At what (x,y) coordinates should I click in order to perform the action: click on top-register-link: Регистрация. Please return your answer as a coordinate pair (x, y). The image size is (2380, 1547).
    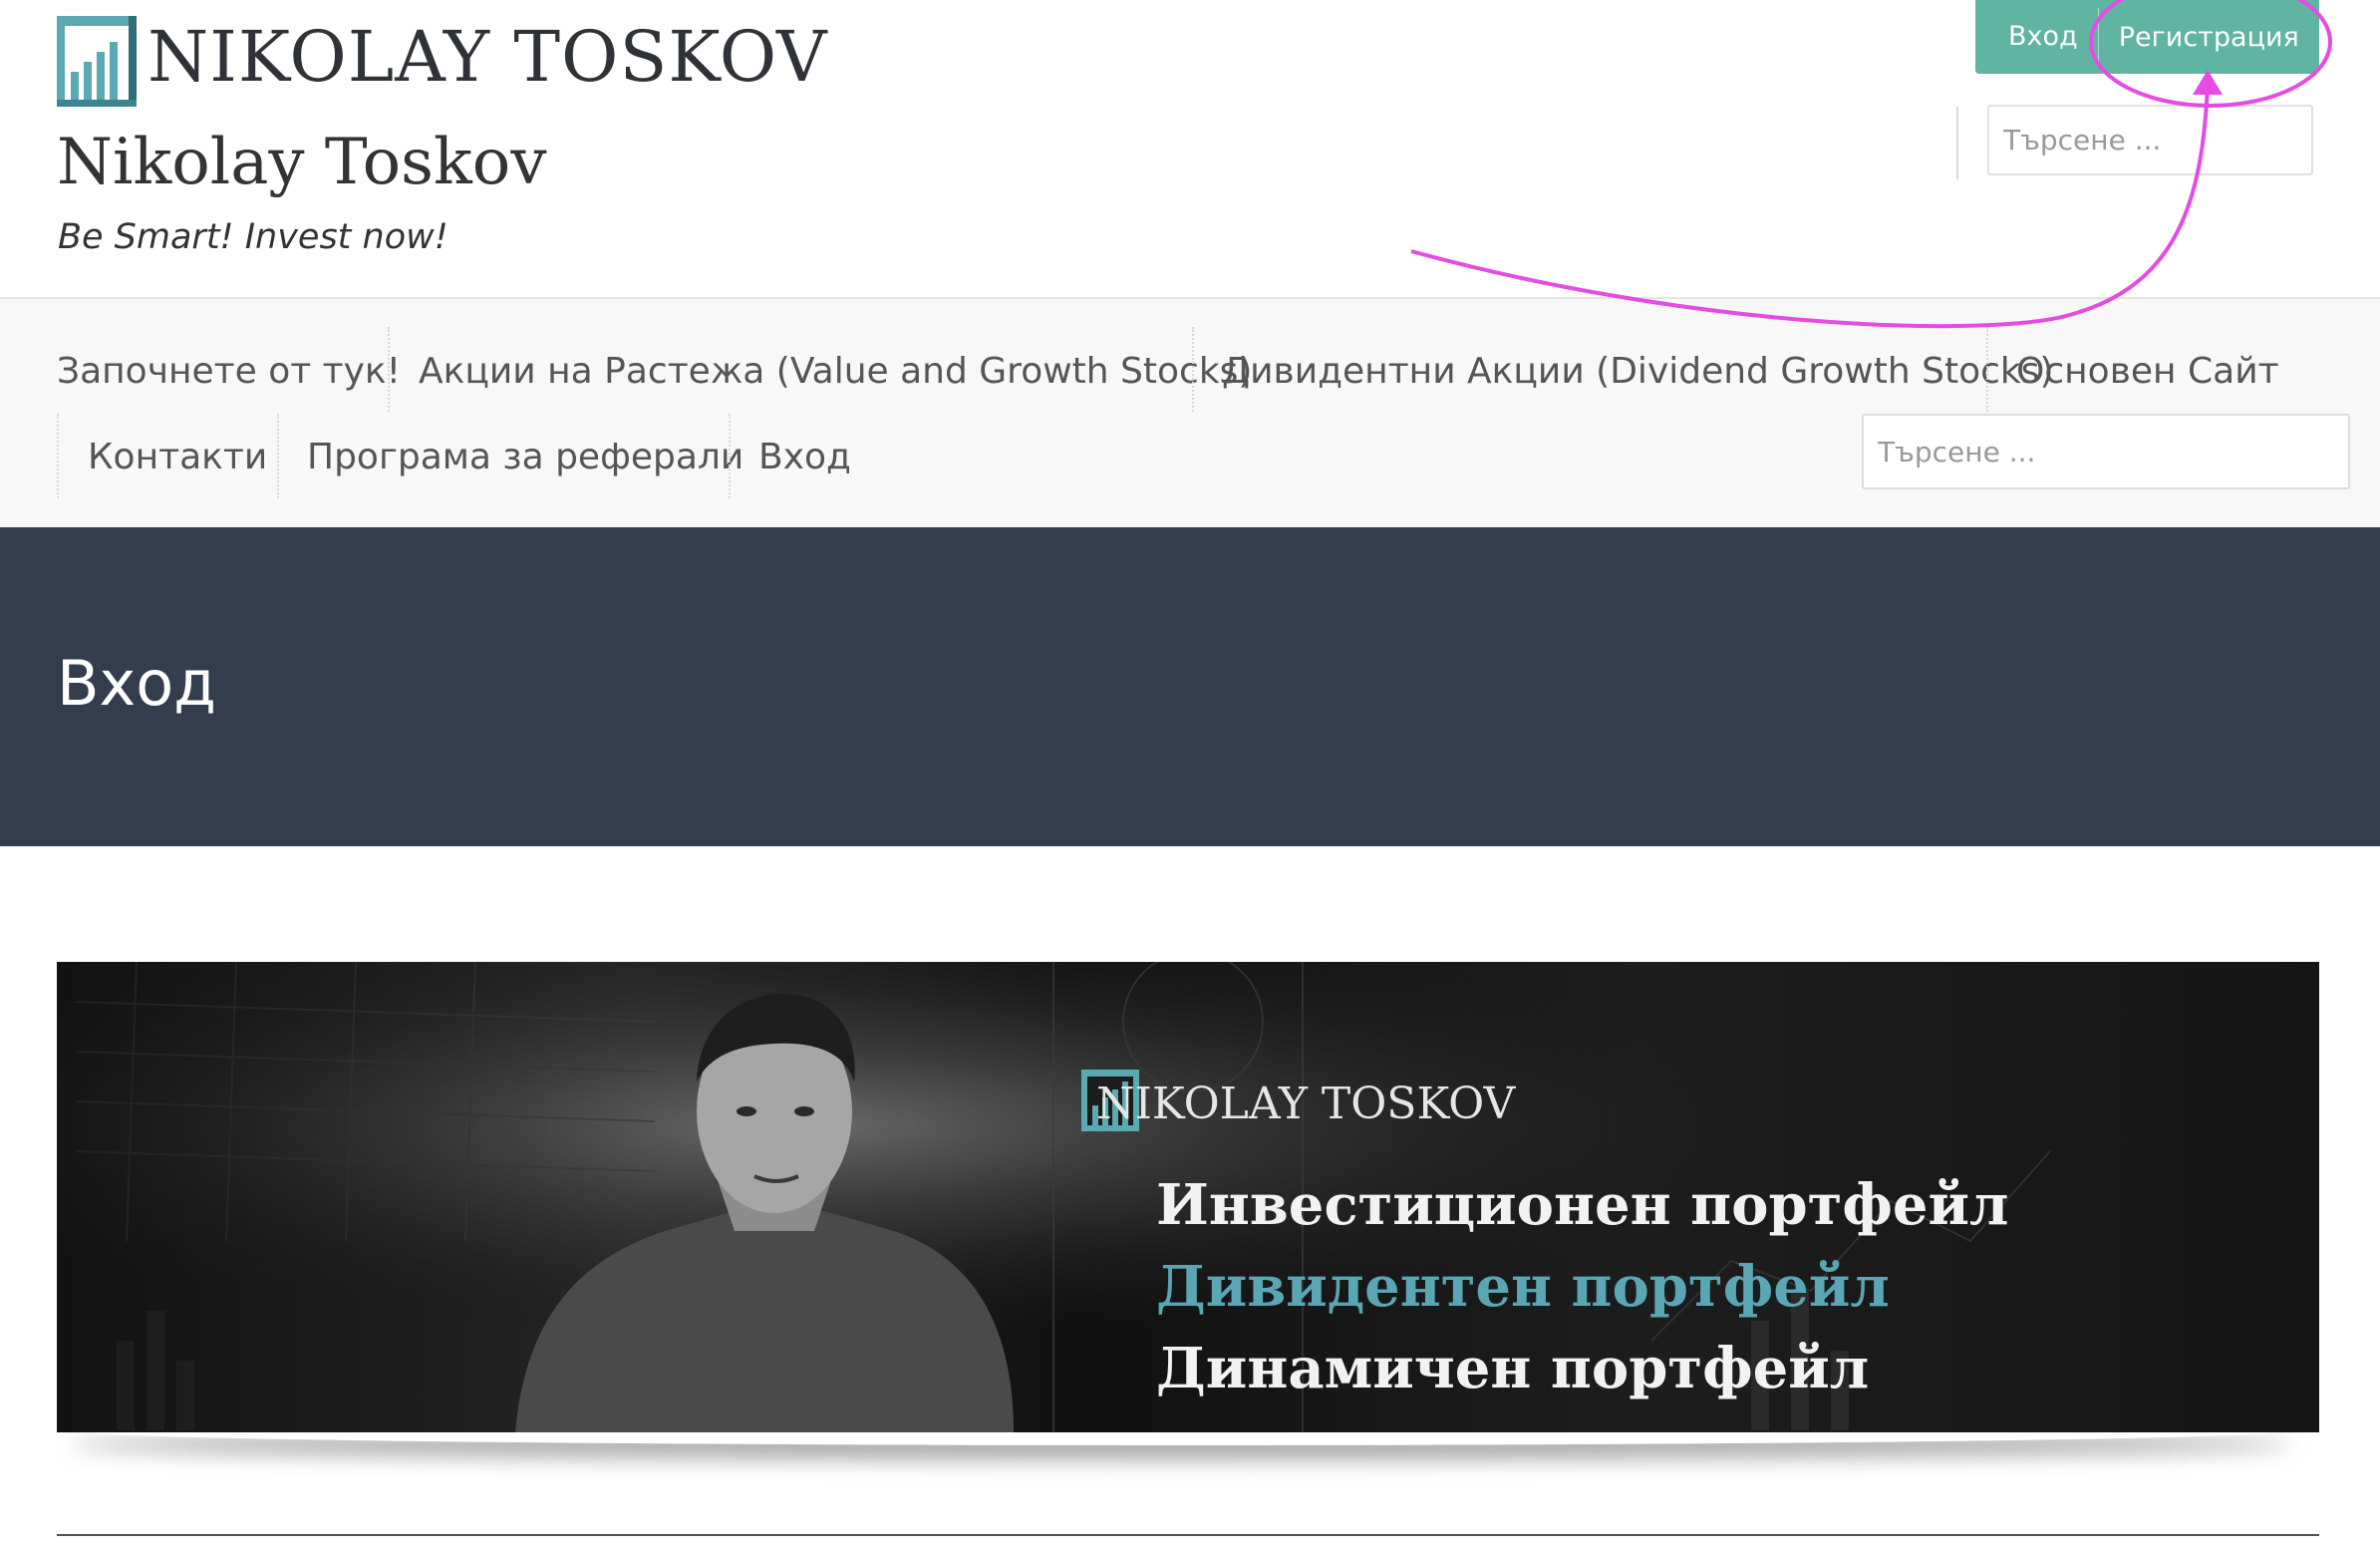
    Looking at the image, I should click on (2199, 37).